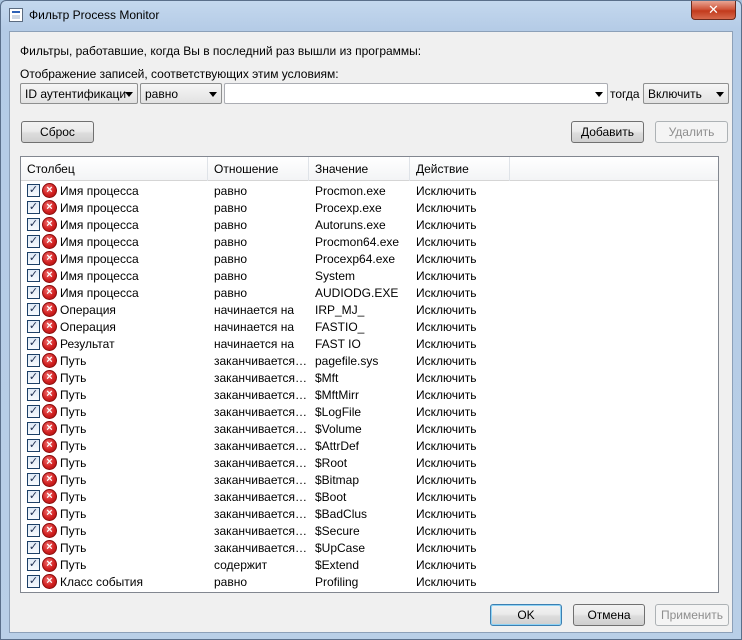 Image resolution: width=742 pixels, height=640 pixels. I want to click on chevron-down-icon, so click(213, 94).